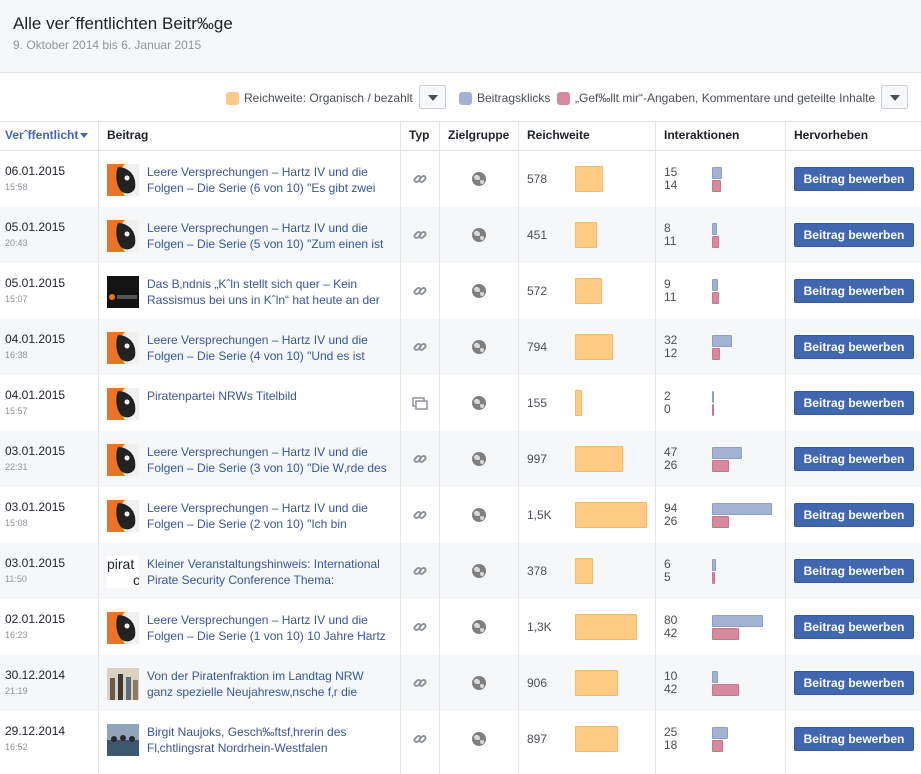 The height and width of the screenshot is (774, 921). I want to click on post-date: 29.12.2014, so click(35, 731).